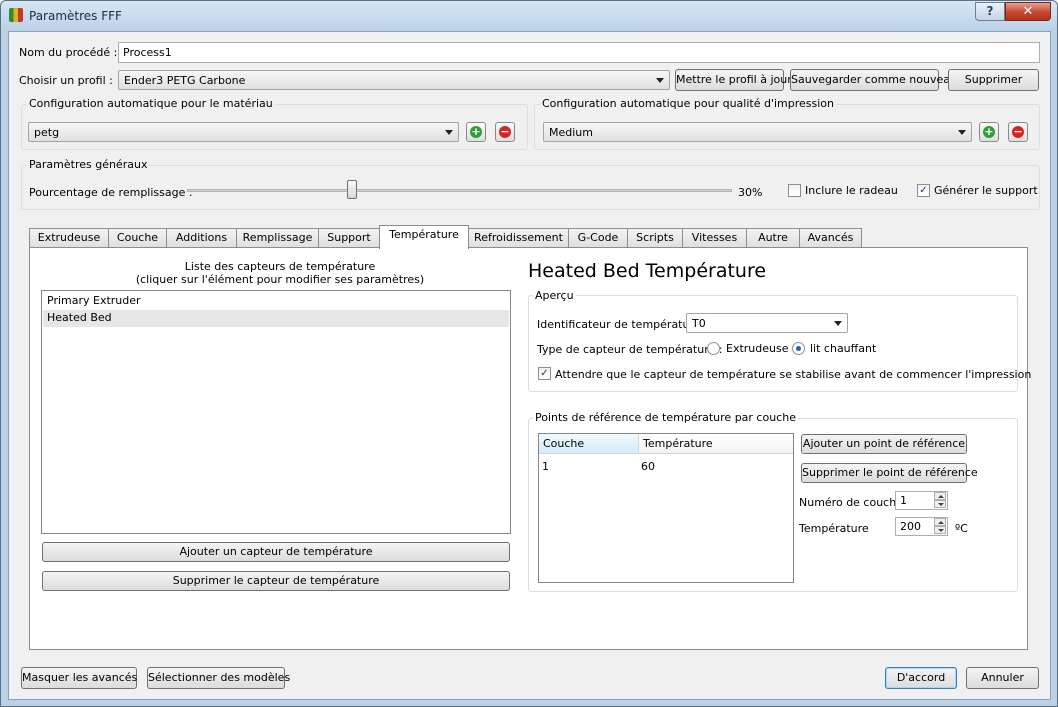  Describe the element at coordinates (757, 348) in the screenshot. I see `sensor-type-extruder-label: Extrudeuse` at that location.